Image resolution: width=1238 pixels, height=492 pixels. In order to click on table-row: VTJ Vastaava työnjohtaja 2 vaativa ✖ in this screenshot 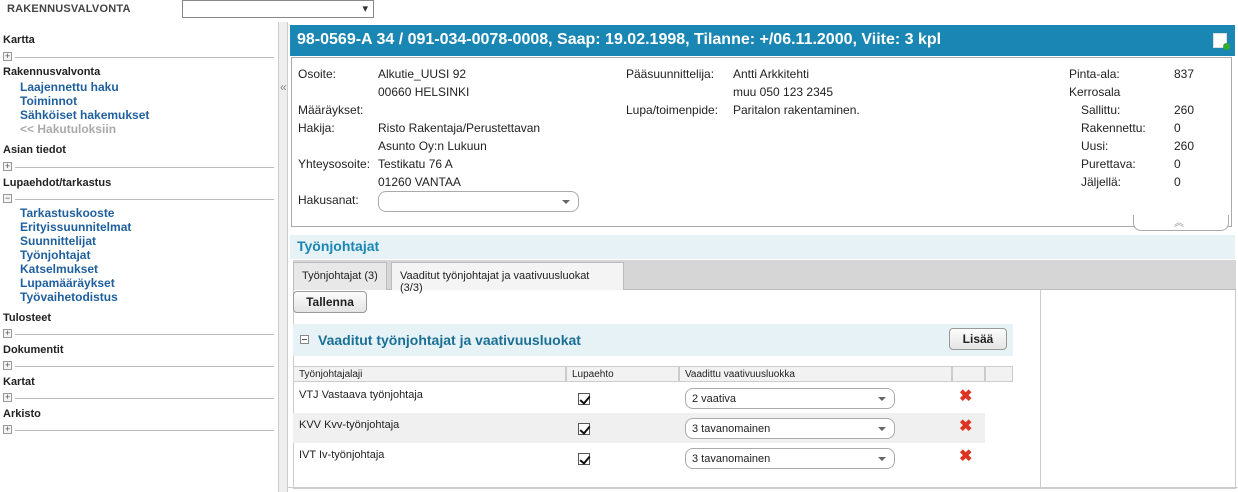, I will do `click(653, 398)`.